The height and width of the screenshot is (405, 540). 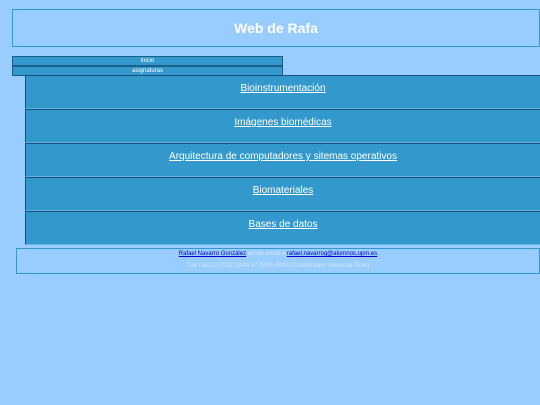 I want to click on page-title: Web de Rafa, so click(x=276, y=28).